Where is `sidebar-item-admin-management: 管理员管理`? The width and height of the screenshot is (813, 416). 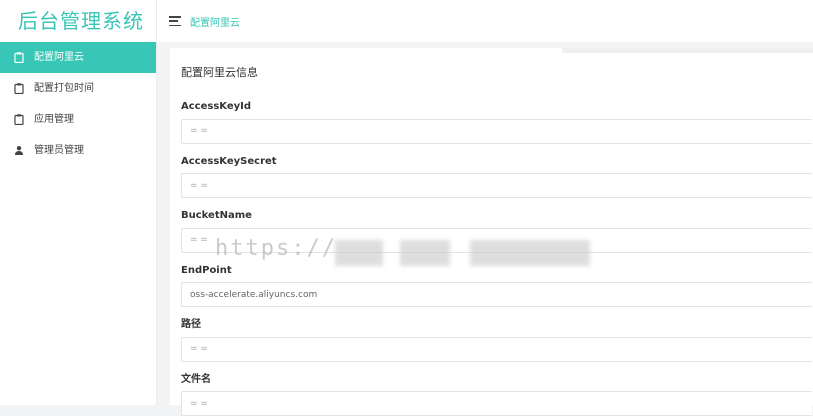
sidebar-item-admin-management: 管理员管理 is located at coordinates (78, 150).